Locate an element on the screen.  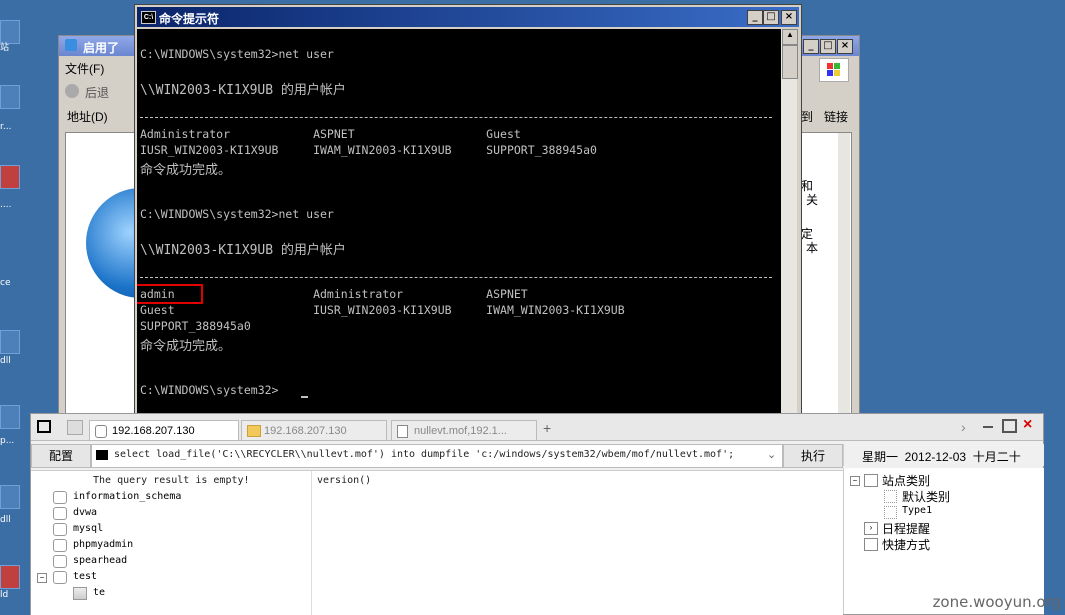
tab-folder: 192.168.207.130 is located at coordinates (314, 430).